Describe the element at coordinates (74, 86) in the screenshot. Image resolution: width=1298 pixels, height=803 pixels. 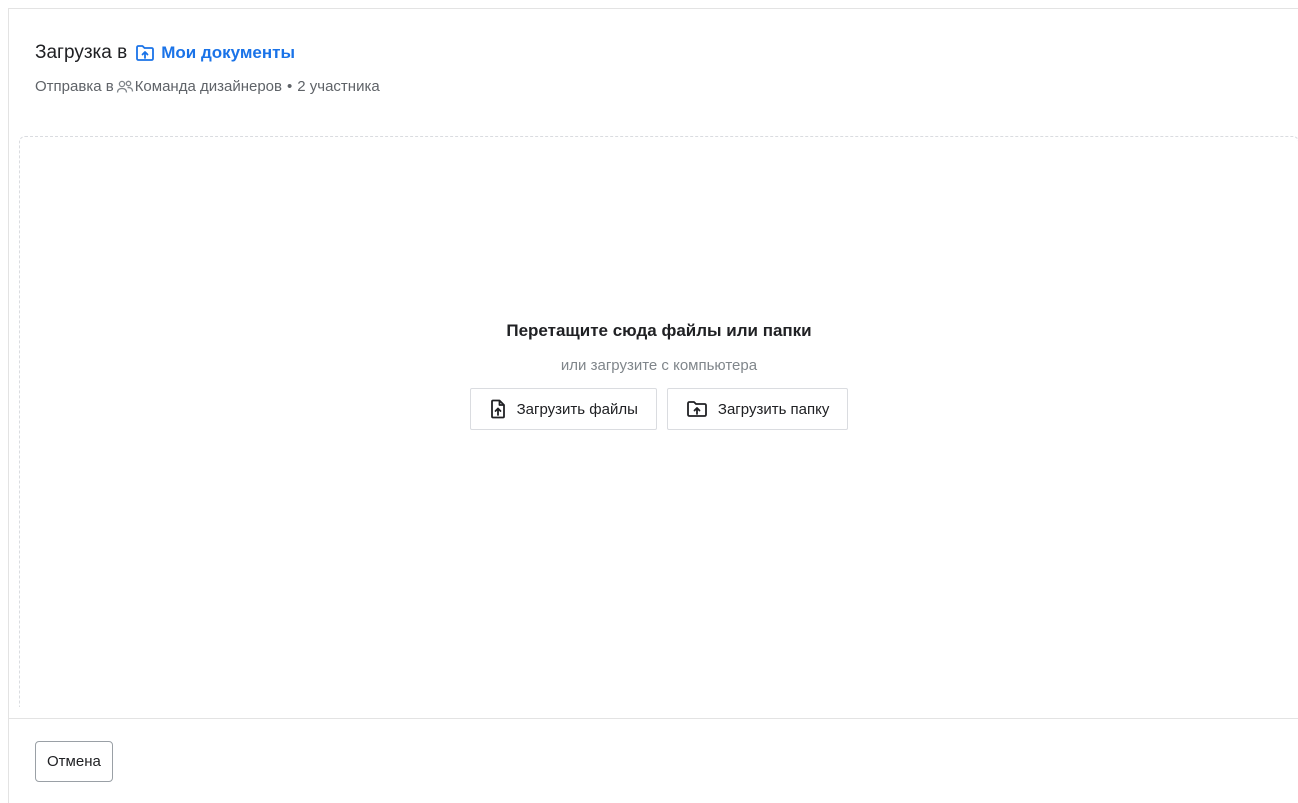
I see `subtitle-prefix: Отправка в` at that location.